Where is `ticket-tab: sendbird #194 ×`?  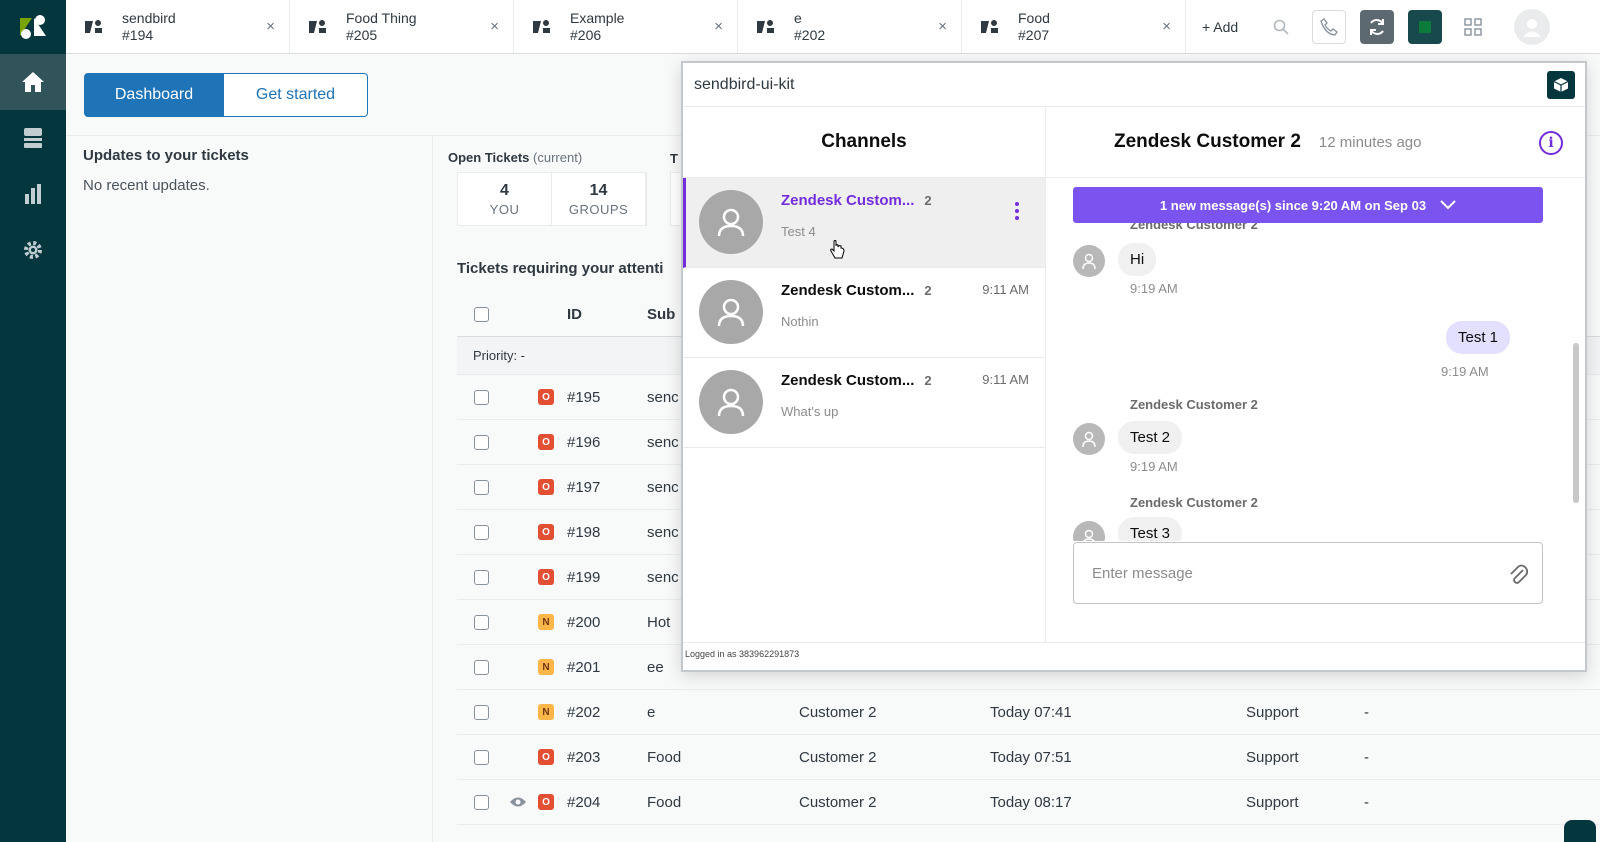 ticket-tab: sendbird #194 × is located at coordinates (178, 26).